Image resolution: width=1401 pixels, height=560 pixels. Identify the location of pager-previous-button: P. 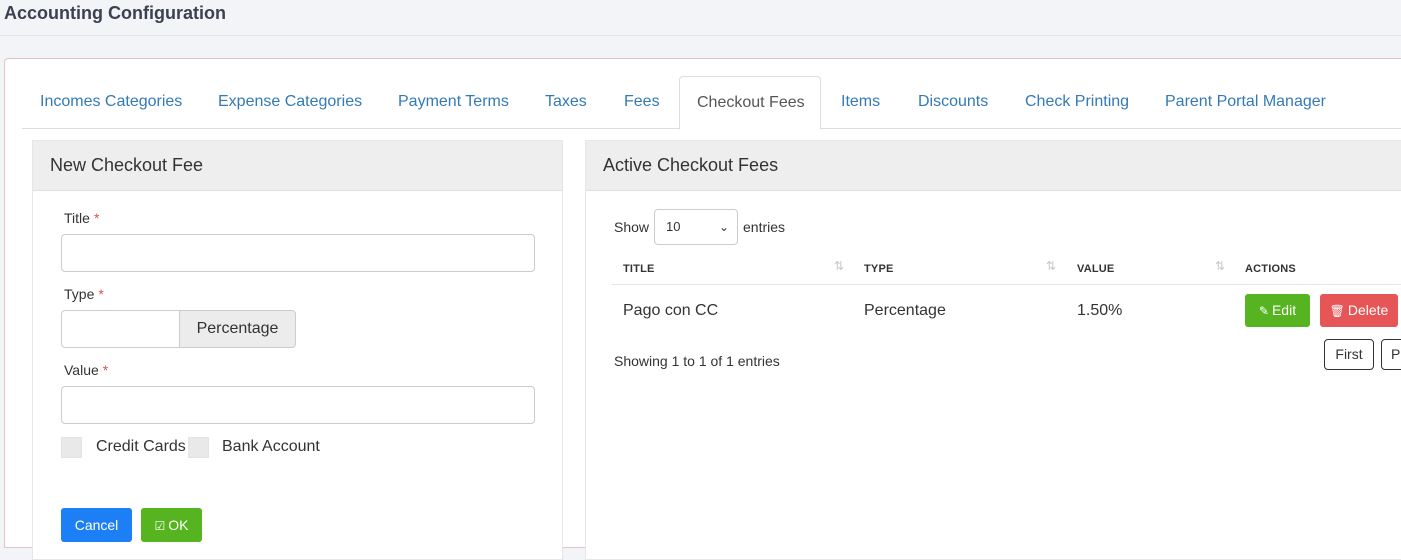
(1391, 354).